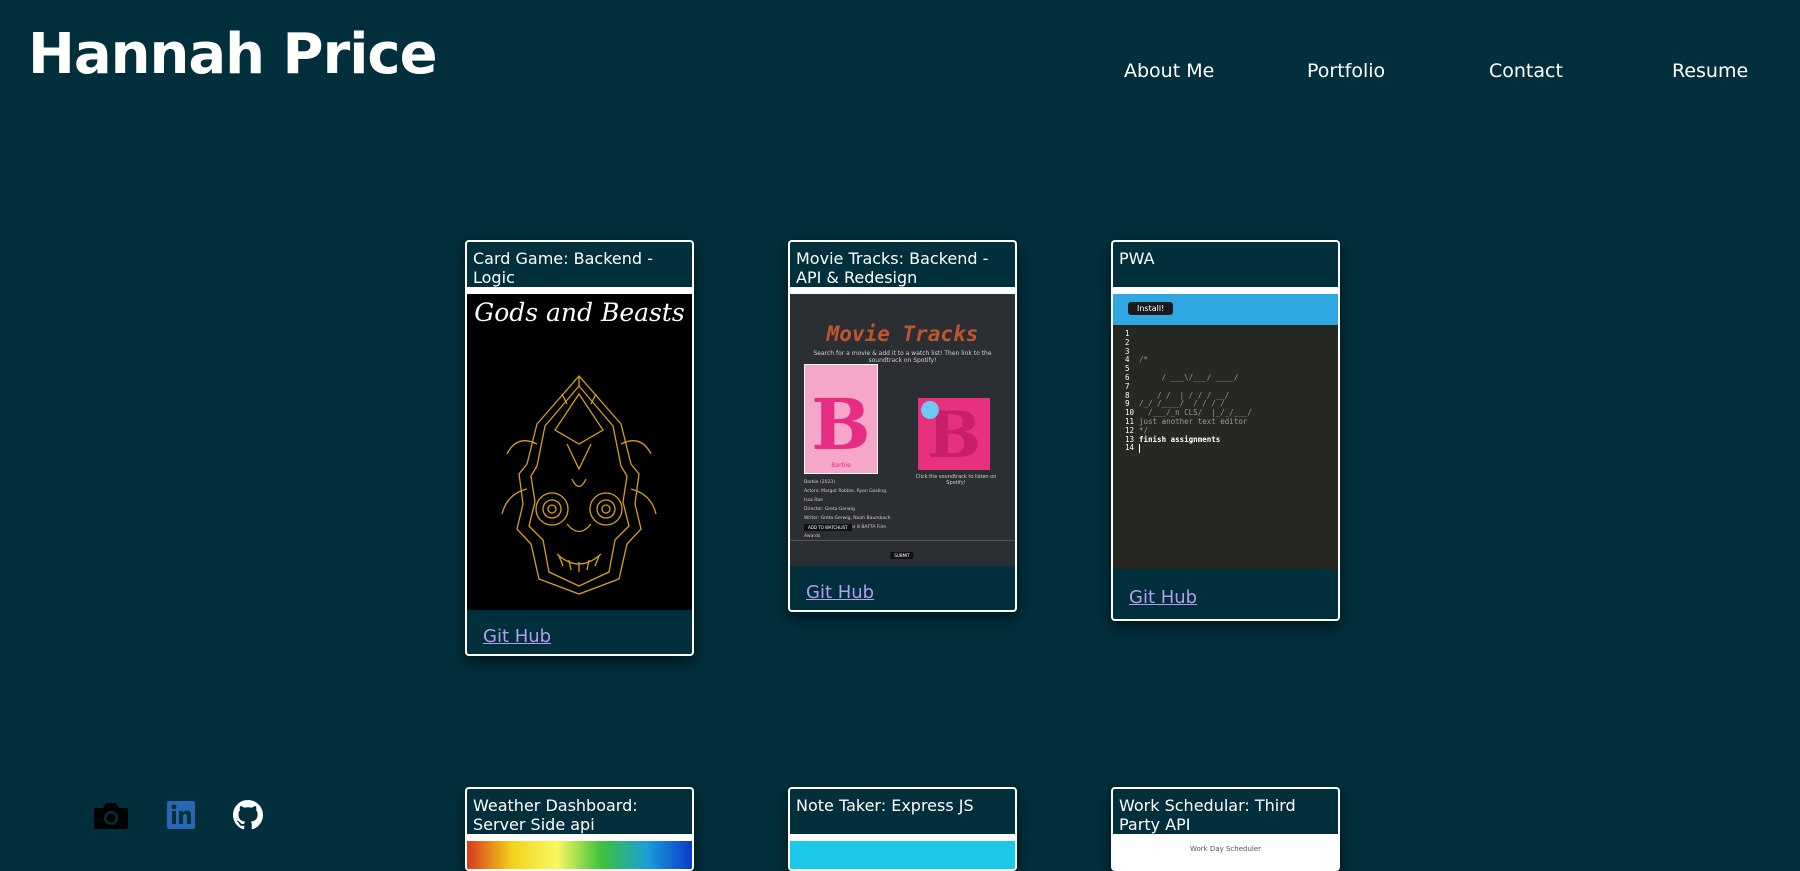 The image size is (1800, 871). I want to click on barbie-poster: B Barbie, so click(841, 419).